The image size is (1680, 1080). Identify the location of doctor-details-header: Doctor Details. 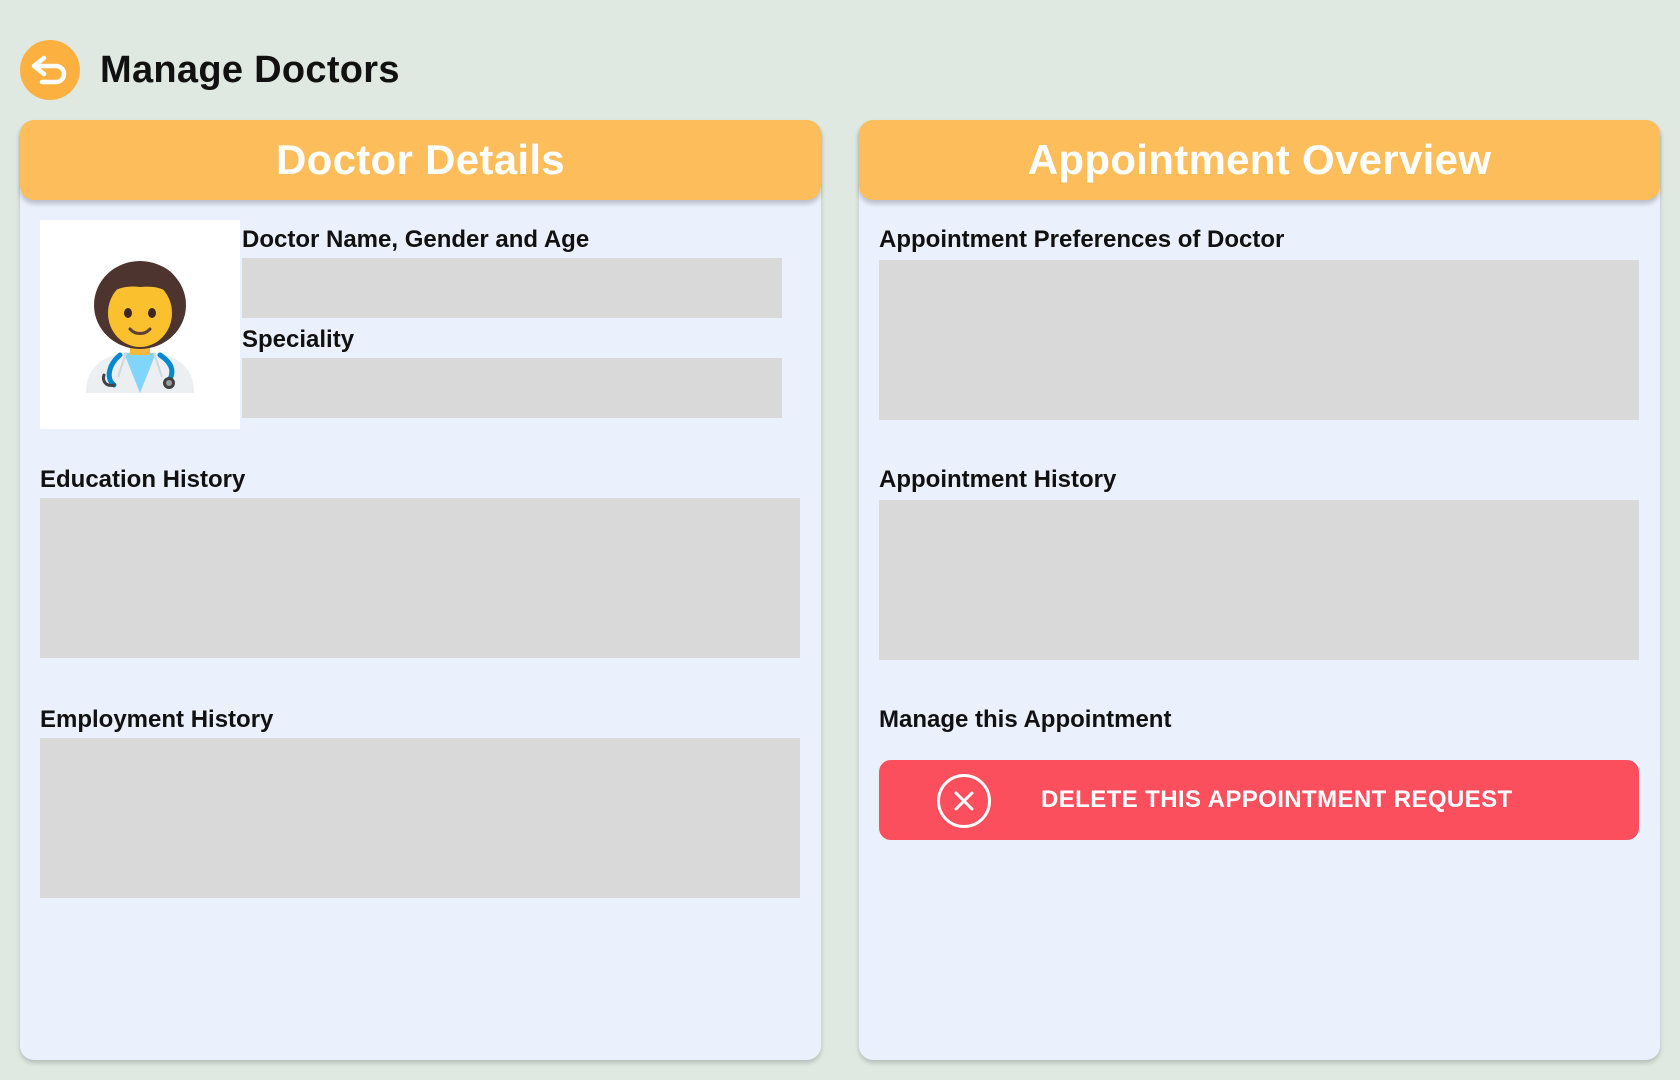
(420, 160).